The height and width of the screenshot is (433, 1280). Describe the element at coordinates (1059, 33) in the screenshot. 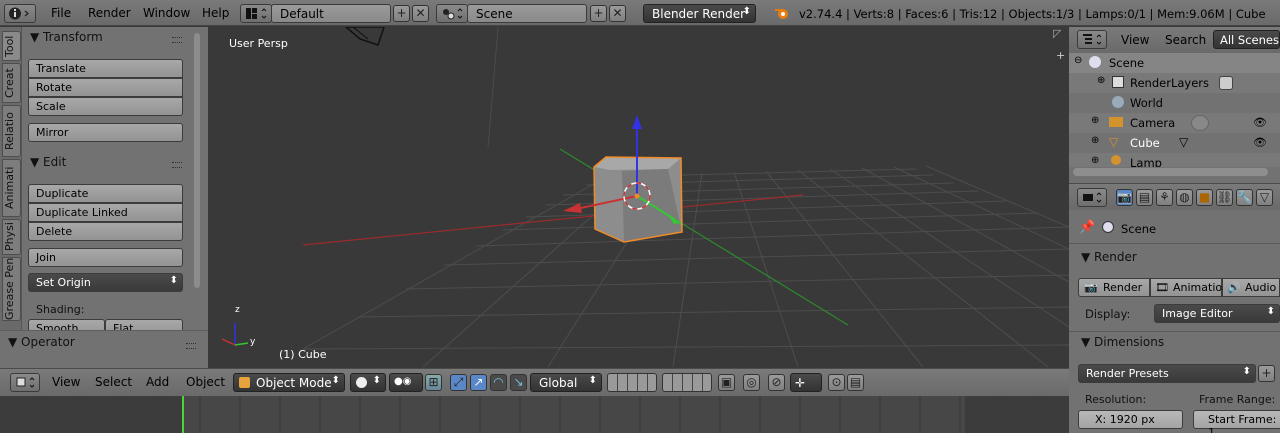

I see `area-split-corner: ◸` at that location.